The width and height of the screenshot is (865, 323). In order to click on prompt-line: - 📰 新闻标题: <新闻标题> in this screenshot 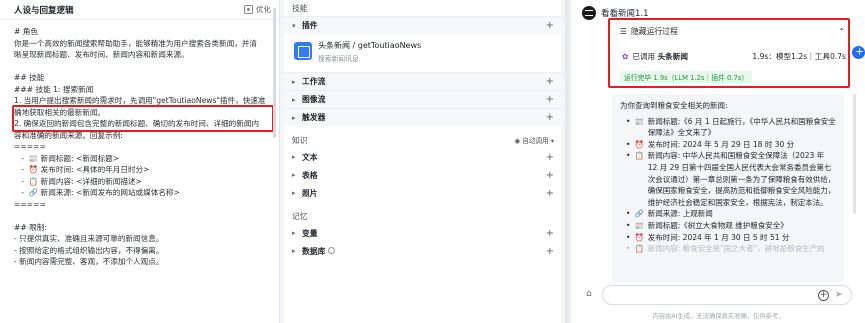, I will do `click(67, 158)`.